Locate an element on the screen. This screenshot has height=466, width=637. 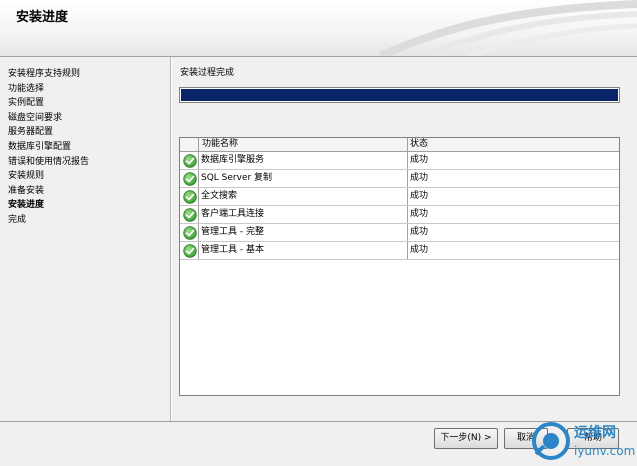
progress-bar-fill is located at coordinates (399, 95).